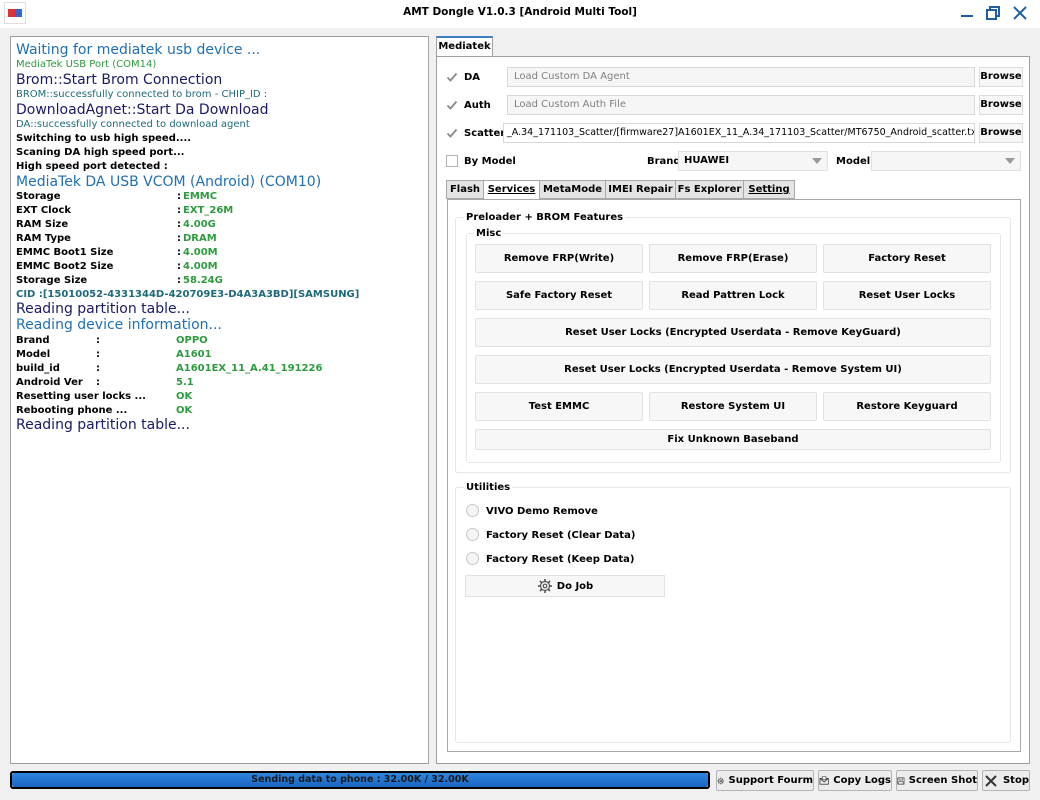 The image size is (1040, 800). What do you see at coordinates (200, 196) in the screenshot?
I see `storage-info-value: EMMC` at bounding box center [200, 196].